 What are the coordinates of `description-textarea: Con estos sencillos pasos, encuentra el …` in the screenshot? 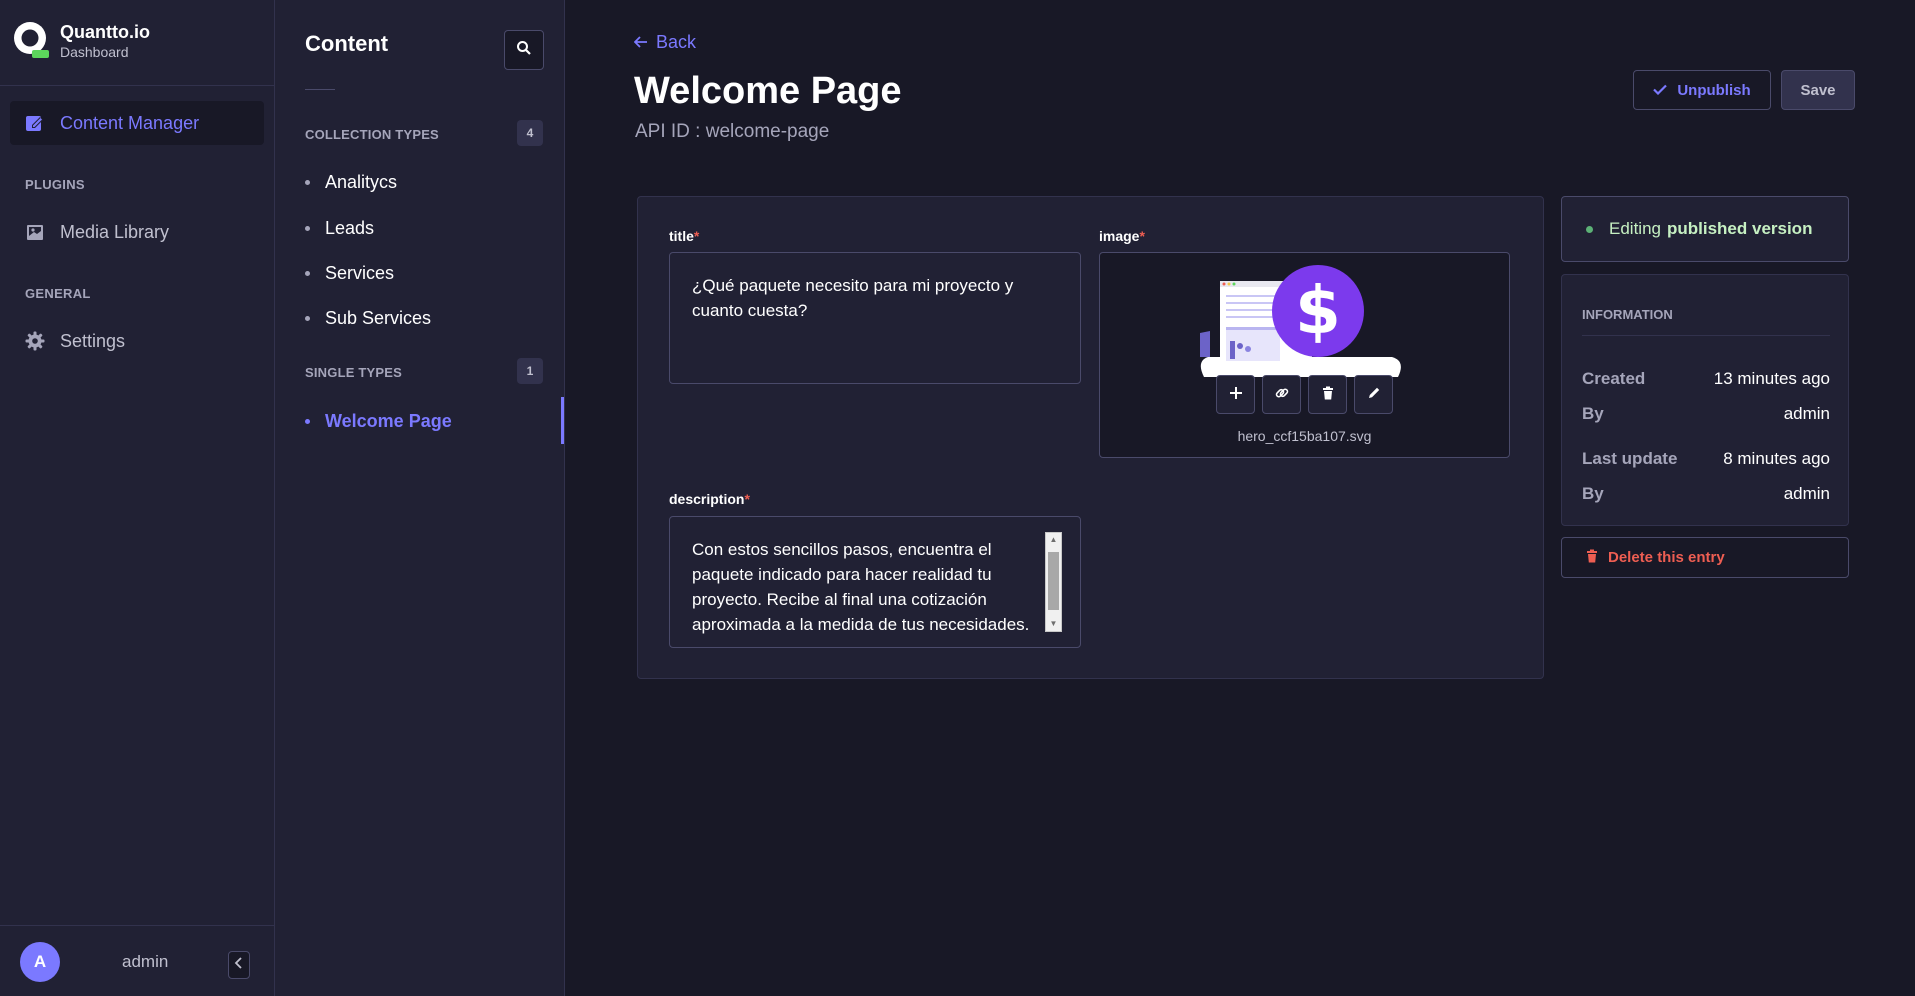 It's located at (875, 582).